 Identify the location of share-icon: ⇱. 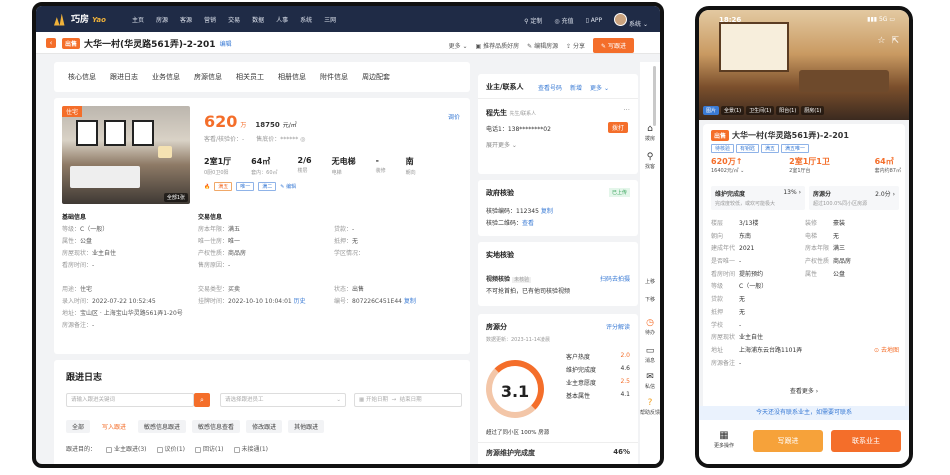
(895, 41).